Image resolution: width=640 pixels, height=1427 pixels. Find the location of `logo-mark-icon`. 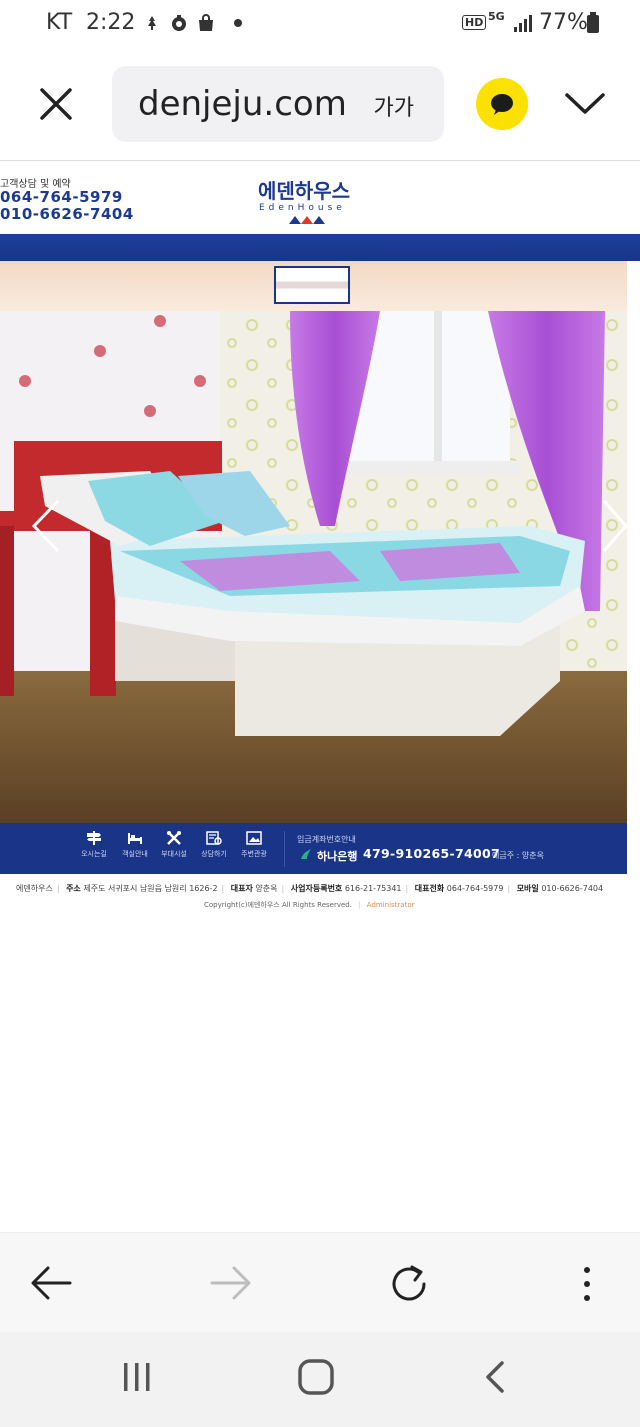

logo-mark-icon is located at coordinates (307, 220).